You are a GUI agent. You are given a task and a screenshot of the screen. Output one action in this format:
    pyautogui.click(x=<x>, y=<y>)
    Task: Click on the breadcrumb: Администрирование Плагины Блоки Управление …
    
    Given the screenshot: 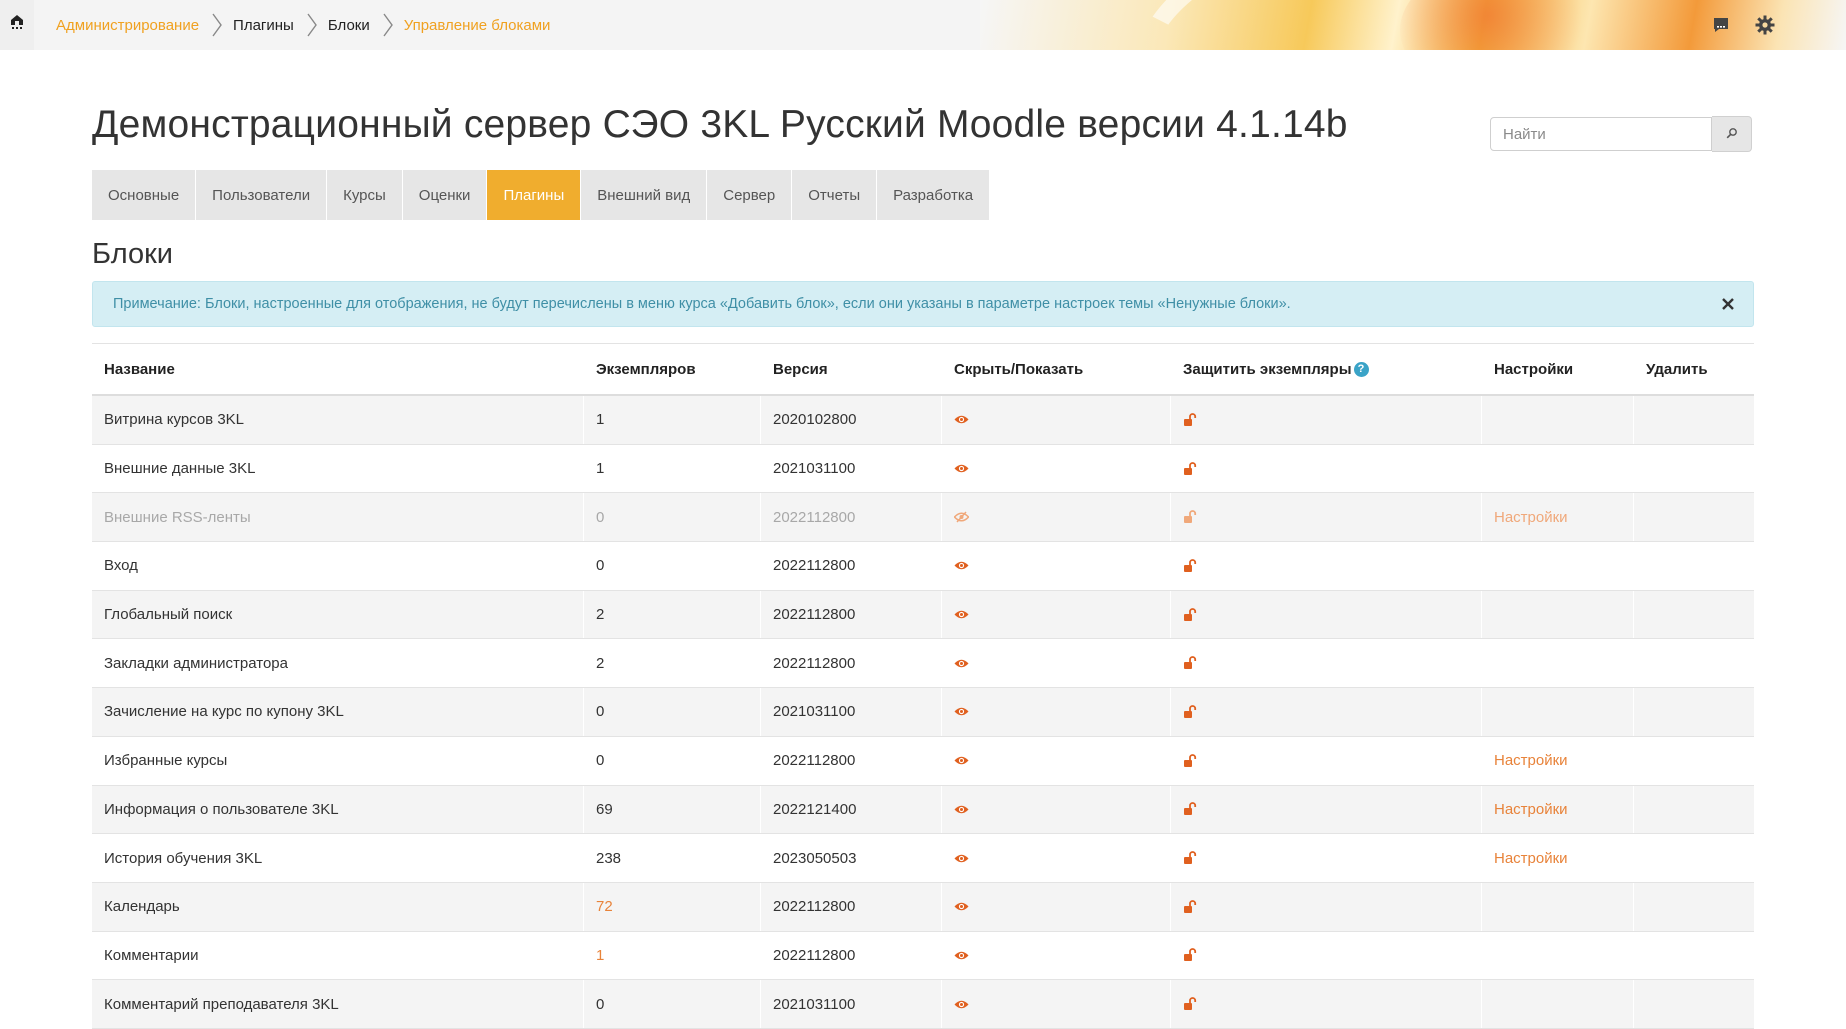 What is the action you would take?
    pyautogui.click(x=303, y=25)
    